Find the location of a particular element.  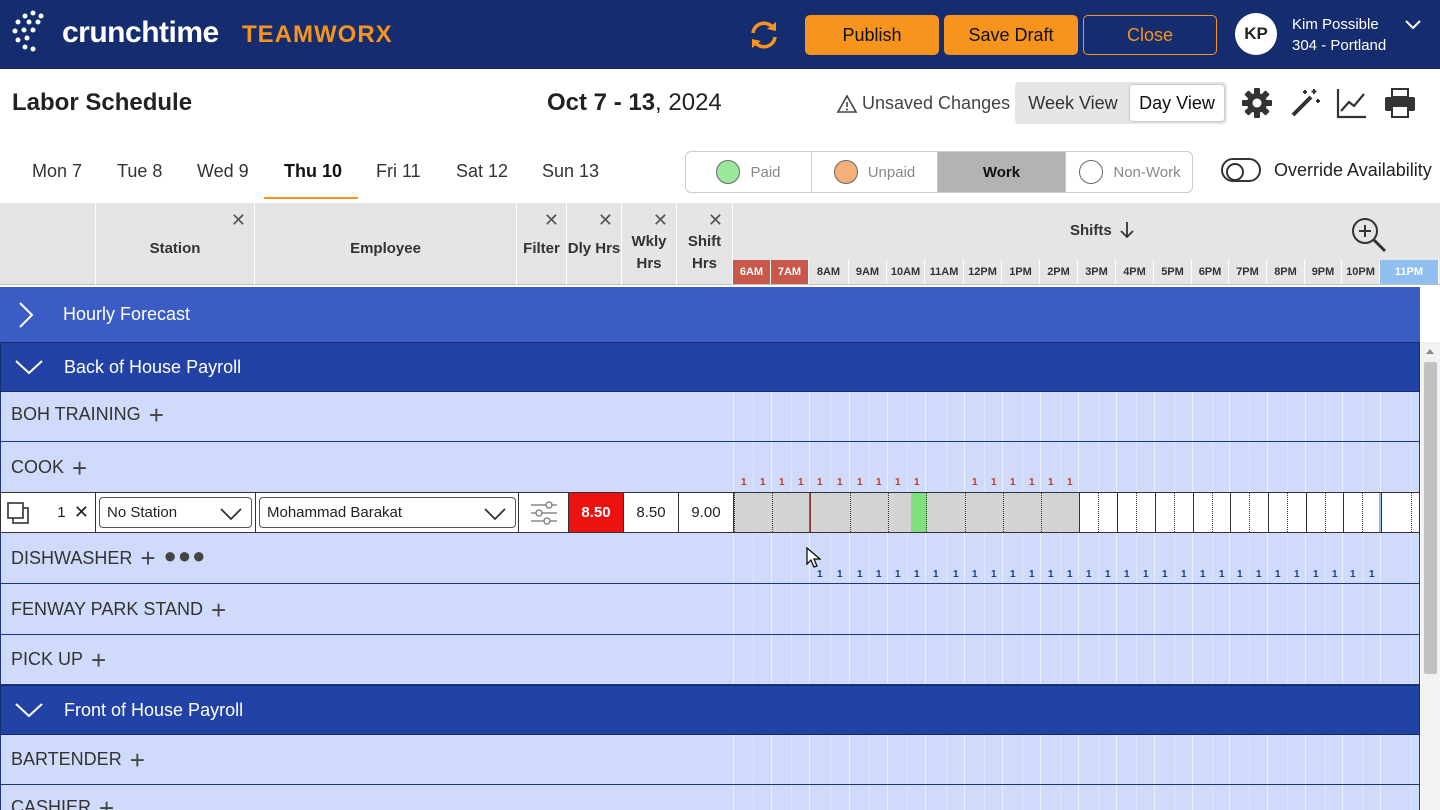

shift-timeline is located at coordinates (1077, 512).